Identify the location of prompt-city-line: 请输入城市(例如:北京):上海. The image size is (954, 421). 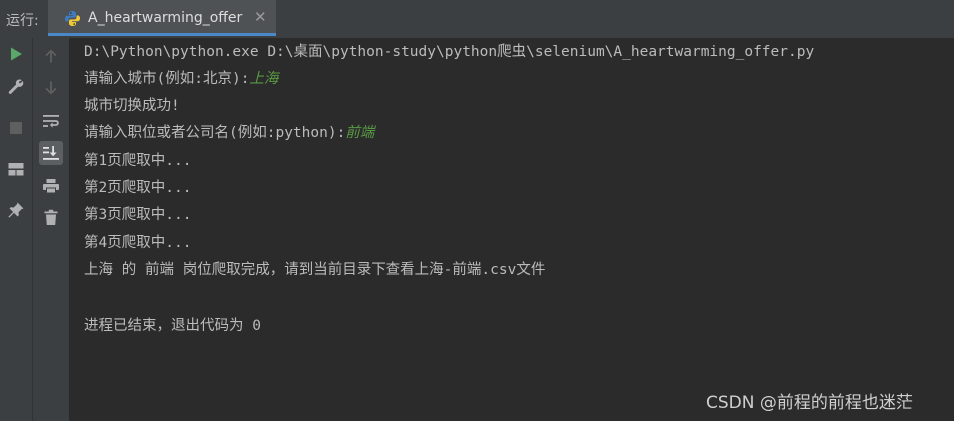
(181, 79).